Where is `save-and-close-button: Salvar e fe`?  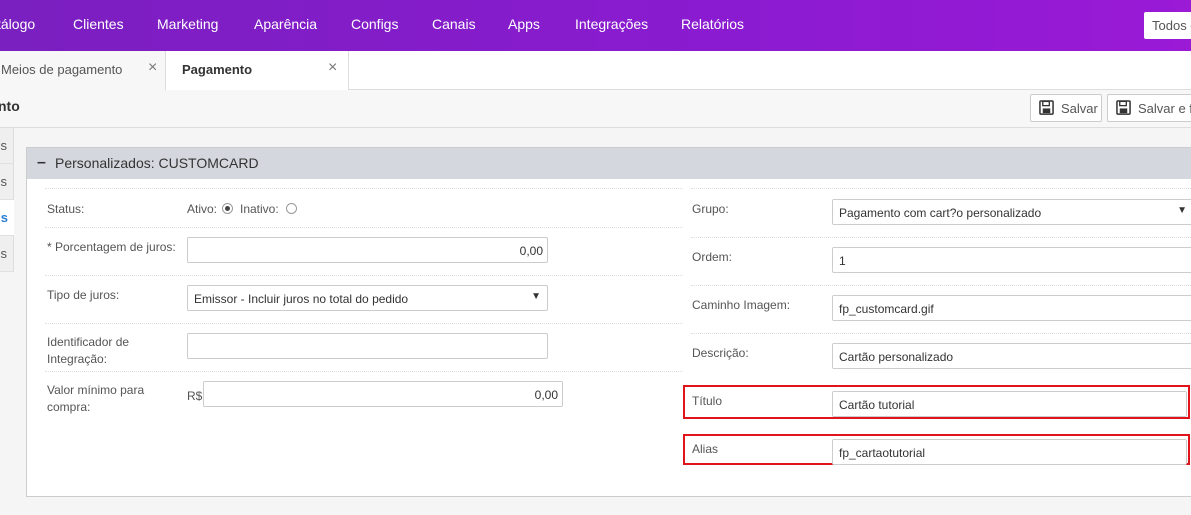
save-and-close-button: Salvar e fe is located at coordinates (1149, 108).